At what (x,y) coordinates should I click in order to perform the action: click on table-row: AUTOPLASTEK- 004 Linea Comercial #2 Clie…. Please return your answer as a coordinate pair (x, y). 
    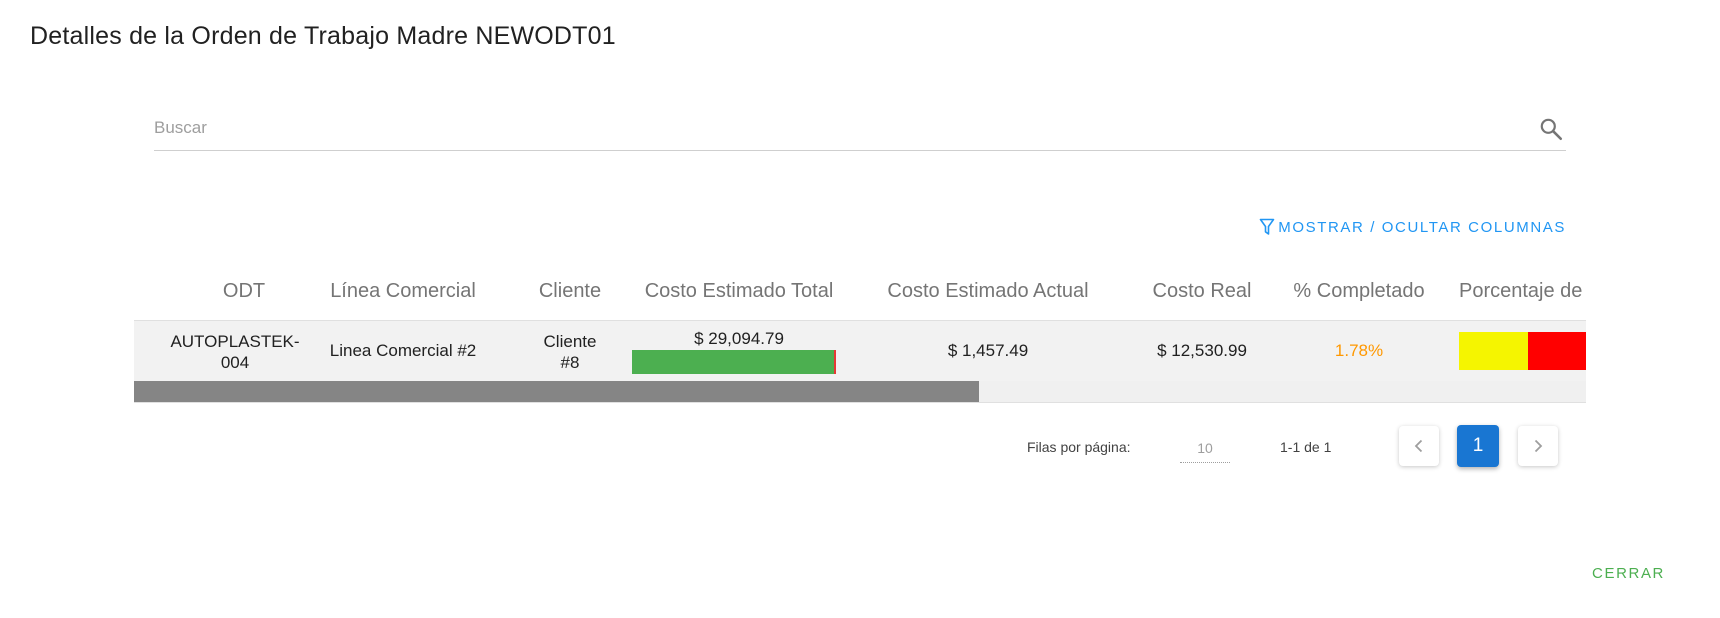
    Looking at the image, I should click on (860, 350).